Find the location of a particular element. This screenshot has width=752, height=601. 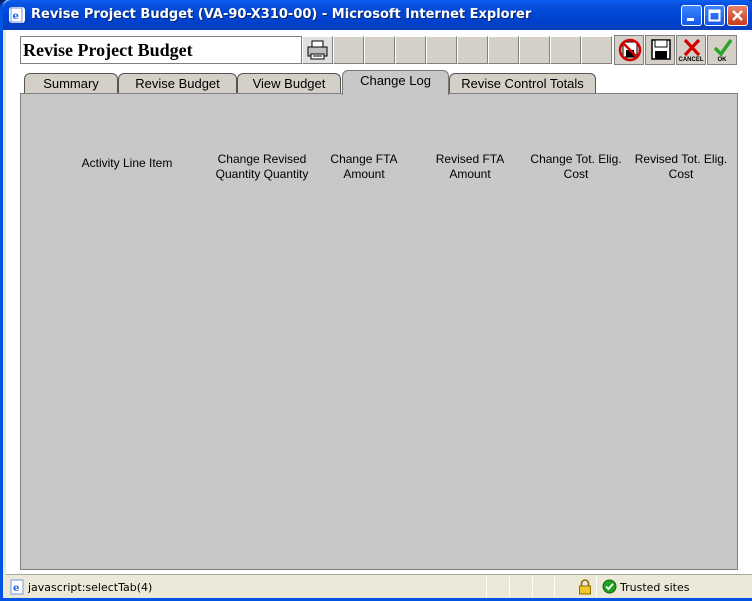

column-header-change-tot-elig-cost: Change Tot. Elig. Cost is located at coordinates (576, 167).